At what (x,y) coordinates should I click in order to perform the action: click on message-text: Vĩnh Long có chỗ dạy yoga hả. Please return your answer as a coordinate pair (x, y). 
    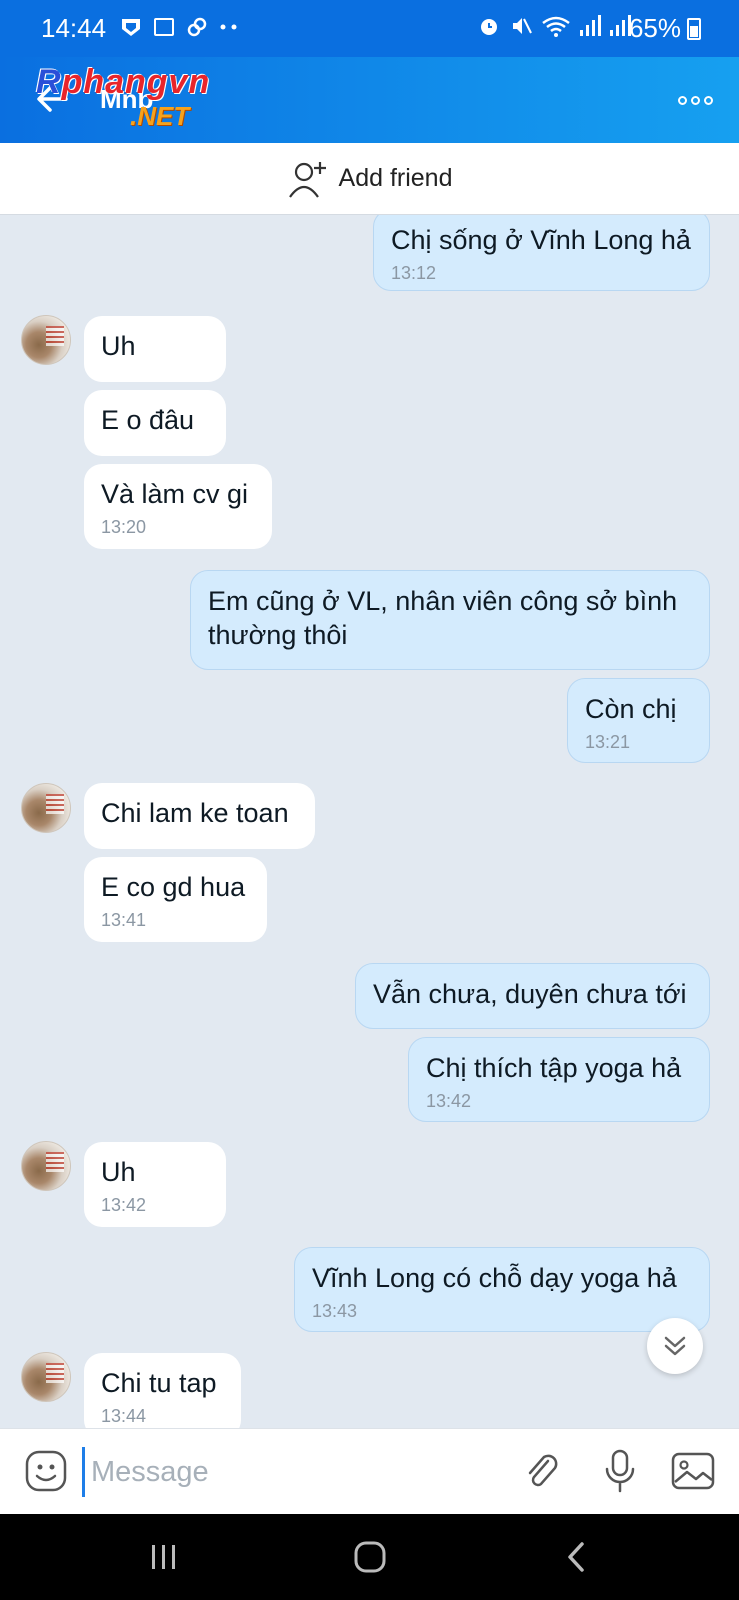
    Looking at the image, I should click on (494, 1278).